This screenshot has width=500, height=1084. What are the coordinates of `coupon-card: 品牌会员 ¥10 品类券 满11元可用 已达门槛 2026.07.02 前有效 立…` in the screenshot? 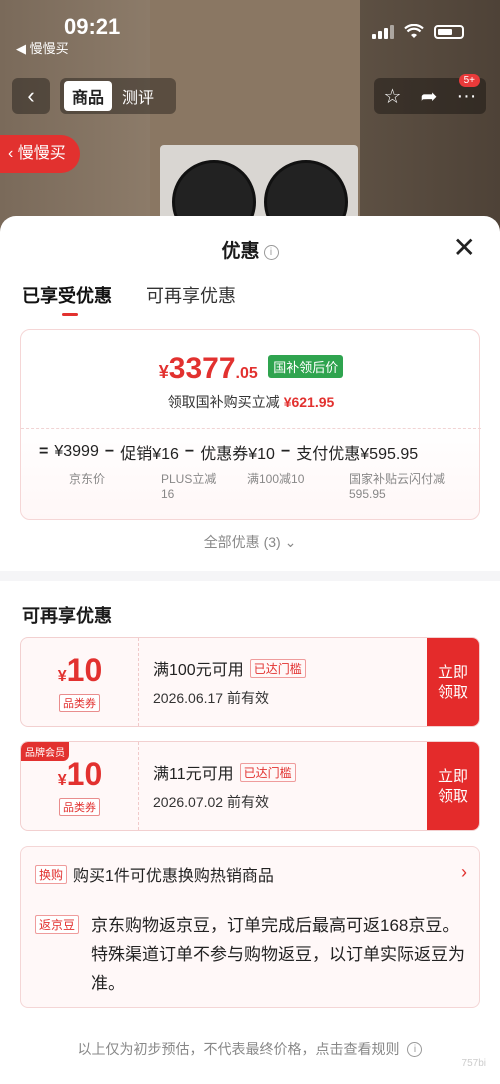 It's located at (250, 786).